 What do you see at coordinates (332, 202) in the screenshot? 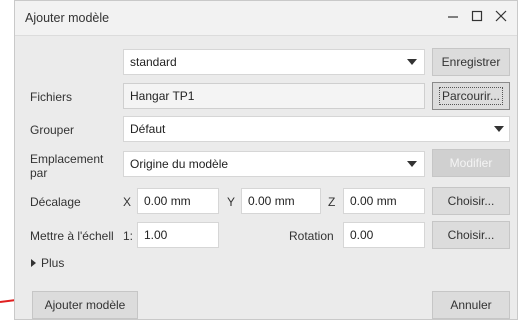
I see `offset-z-label: Z` at bounding box center [332, 202].